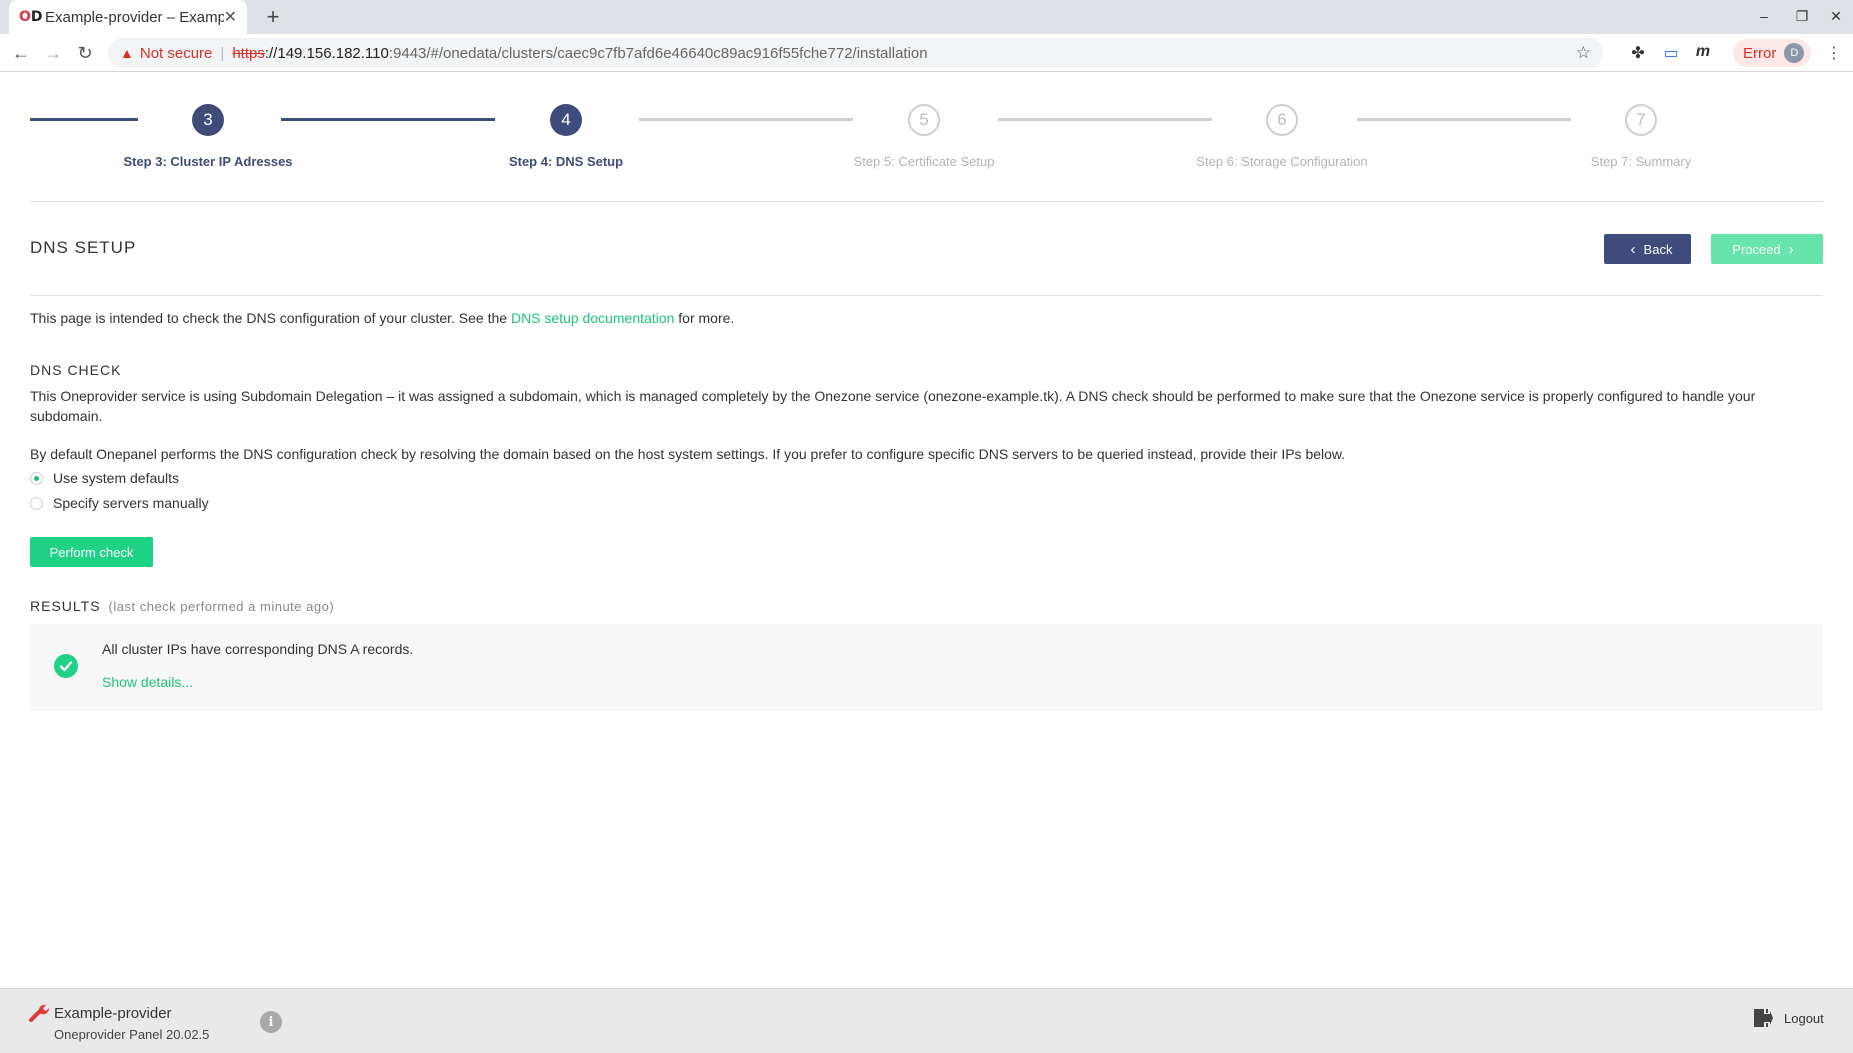 The height and width of the screenshot is (1053, 1853). What do you see at coordinates (91, 552) in the screenshot?
I see `perform-check-button: Perform check` at bounding box center [91, 552].